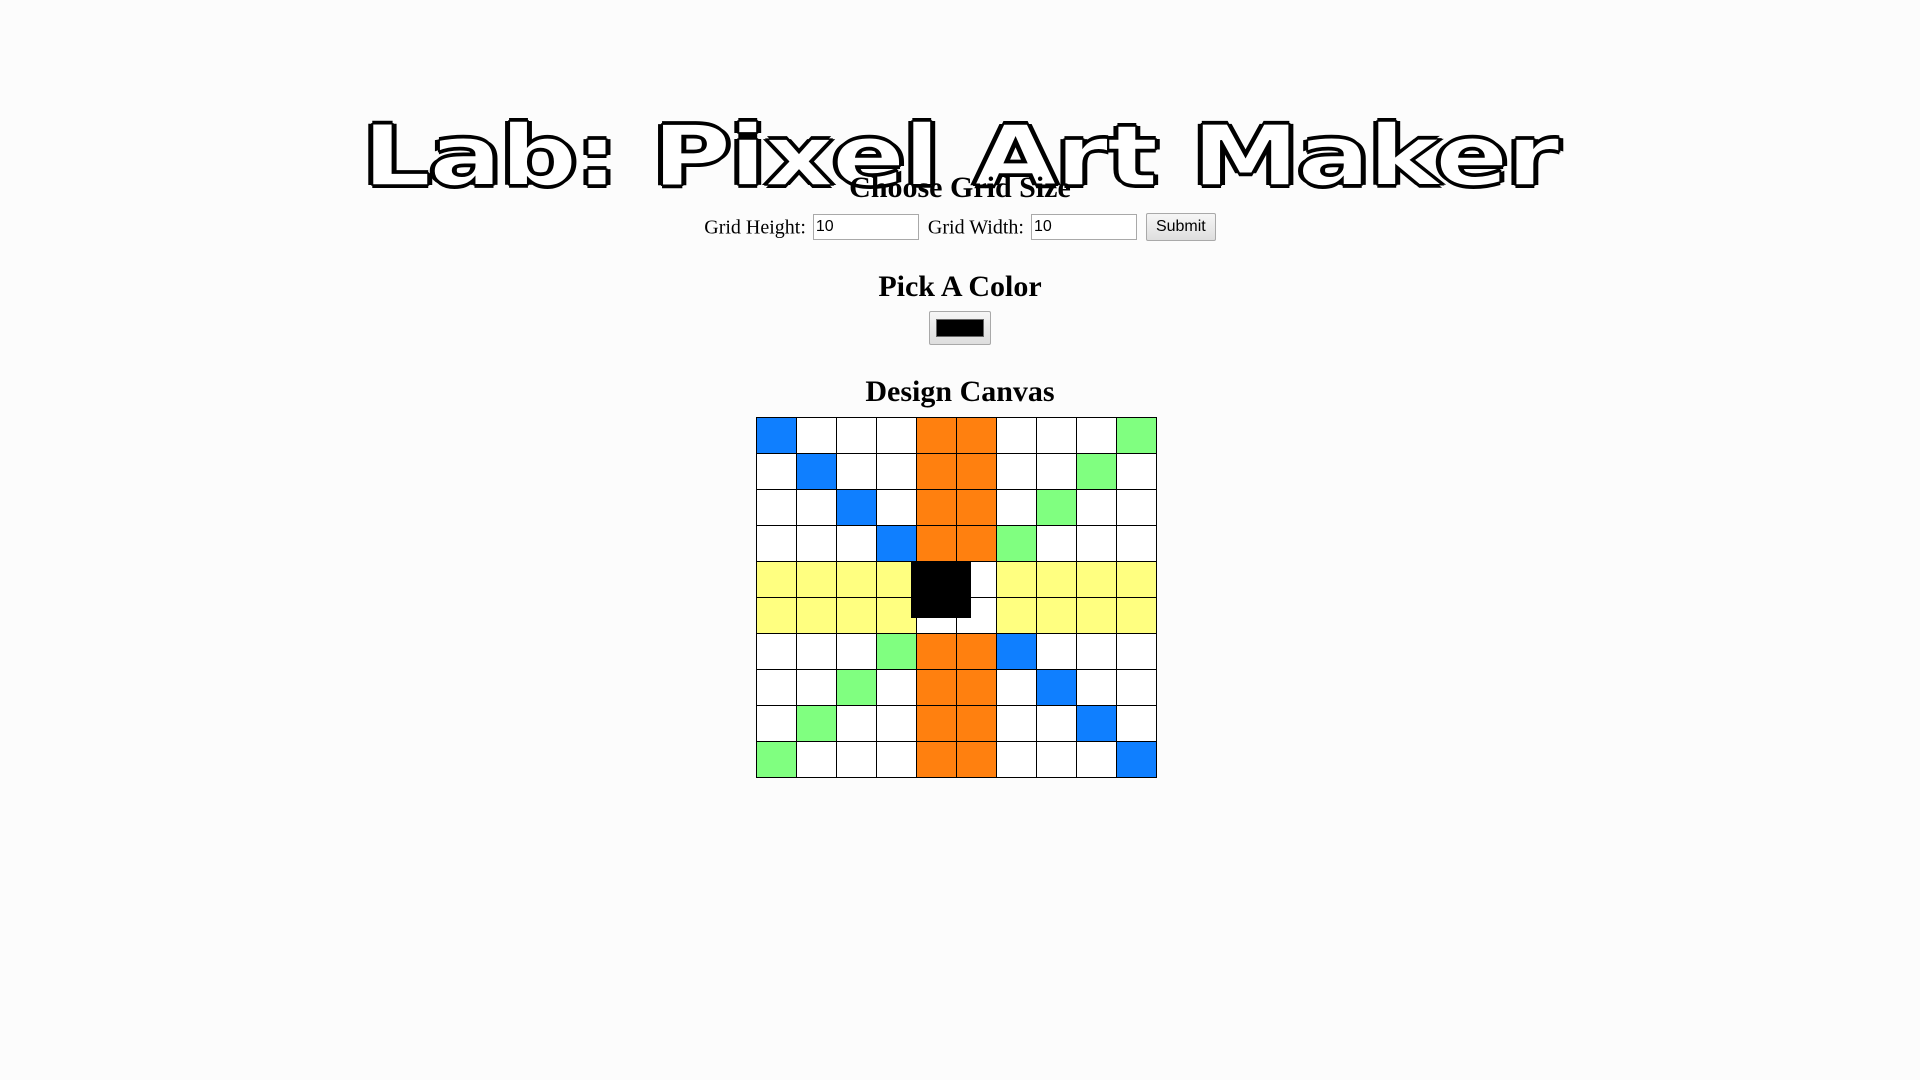 This screenshot has height=1080, width=1920. What do you see at coordinates (941, 590) in the screenshot?
I see `black-painted-block` at bounding box center [941, 590].